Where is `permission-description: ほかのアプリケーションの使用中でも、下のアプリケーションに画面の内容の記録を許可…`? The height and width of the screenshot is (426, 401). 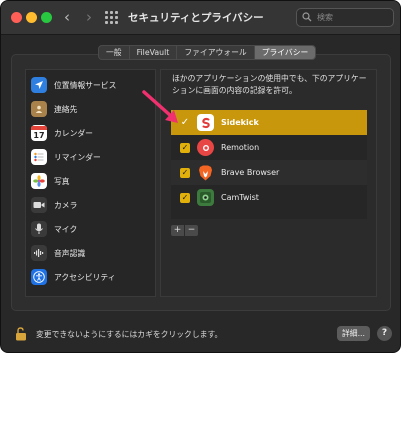
permission-description: ほかのアプリケーションの使用中でも、下のアプリケーションに画面の内容の記録を許可… is located at coordinates (269, 84).